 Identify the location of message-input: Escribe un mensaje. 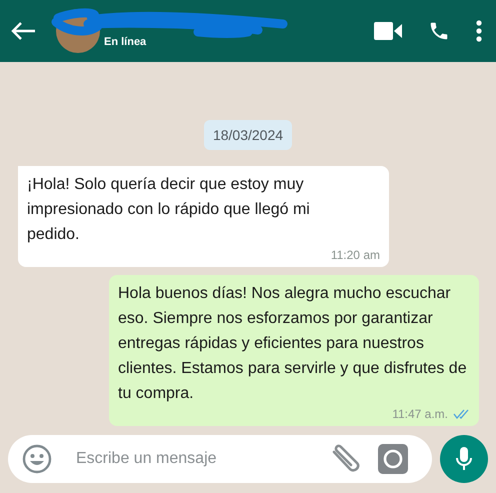
(195, 459).